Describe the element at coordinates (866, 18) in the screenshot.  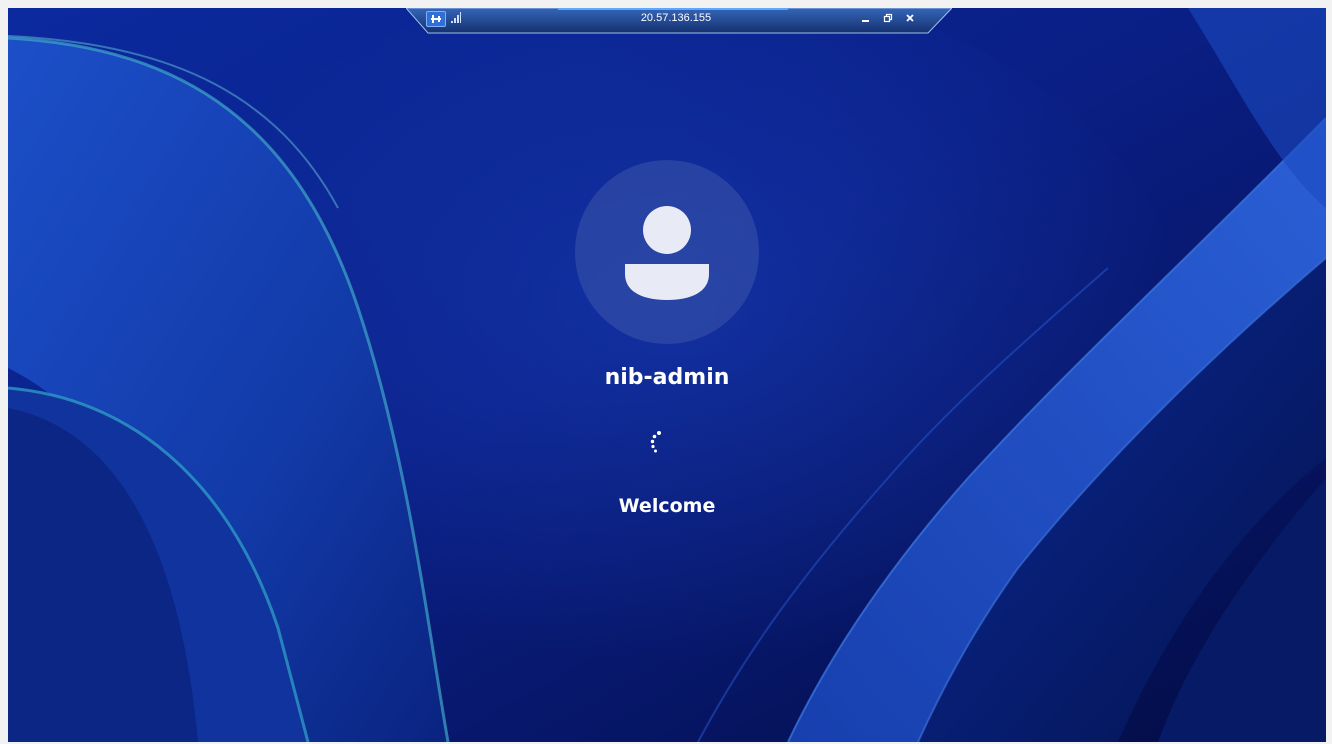
I see `minimize-button` at that location.